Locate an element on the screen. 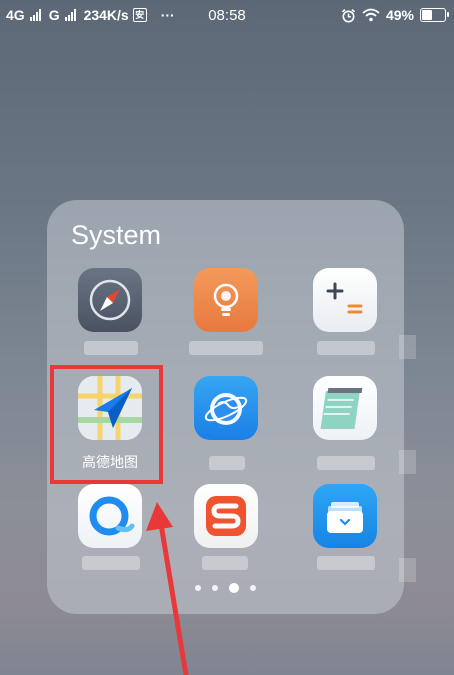 The height and width of the screenshot is (675, 454). pointer-arrow-icon is located at coordinates (167, 588).